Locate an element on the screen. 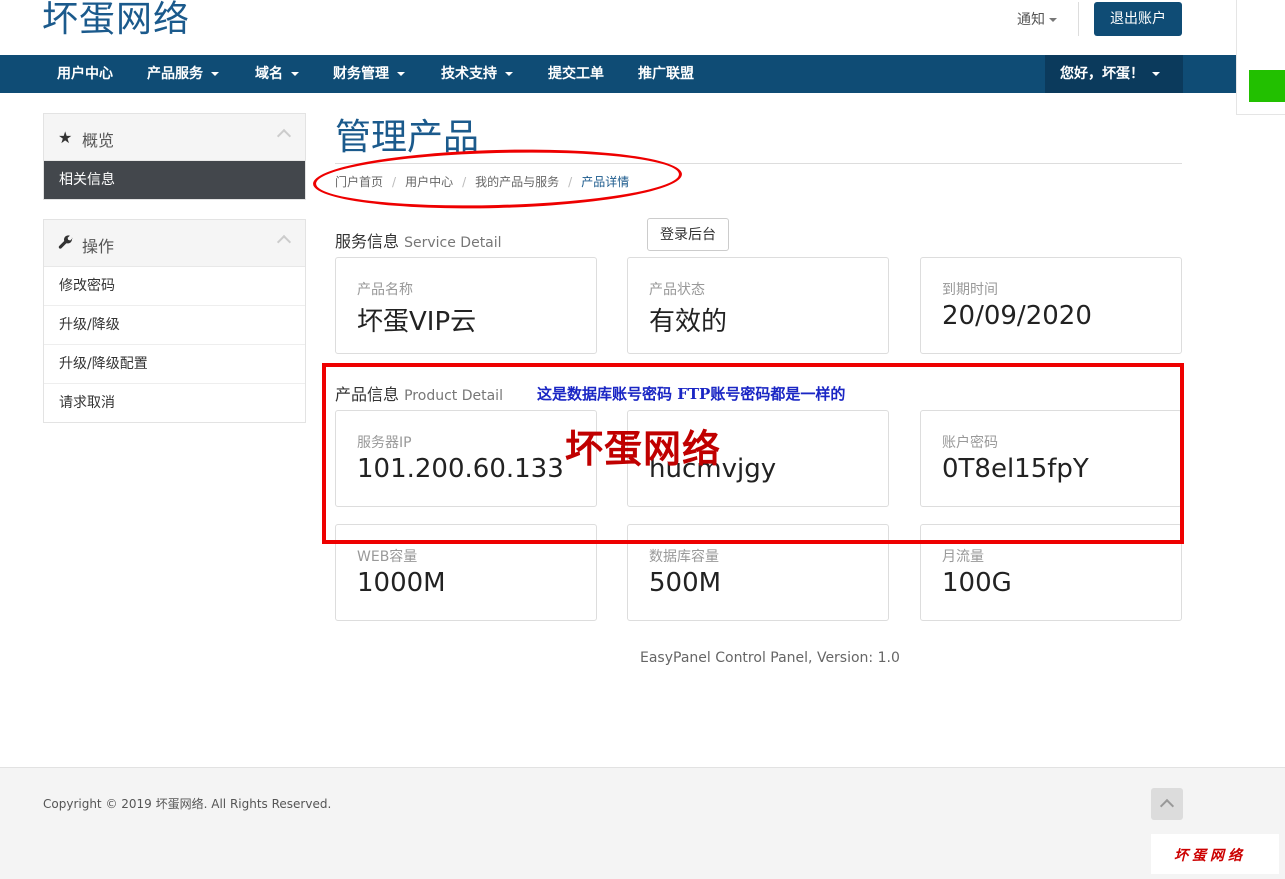 This screenshot has height=879, width=1285. sidebar-item-related-info: 相关信息 is located at coordinates (174, 180).